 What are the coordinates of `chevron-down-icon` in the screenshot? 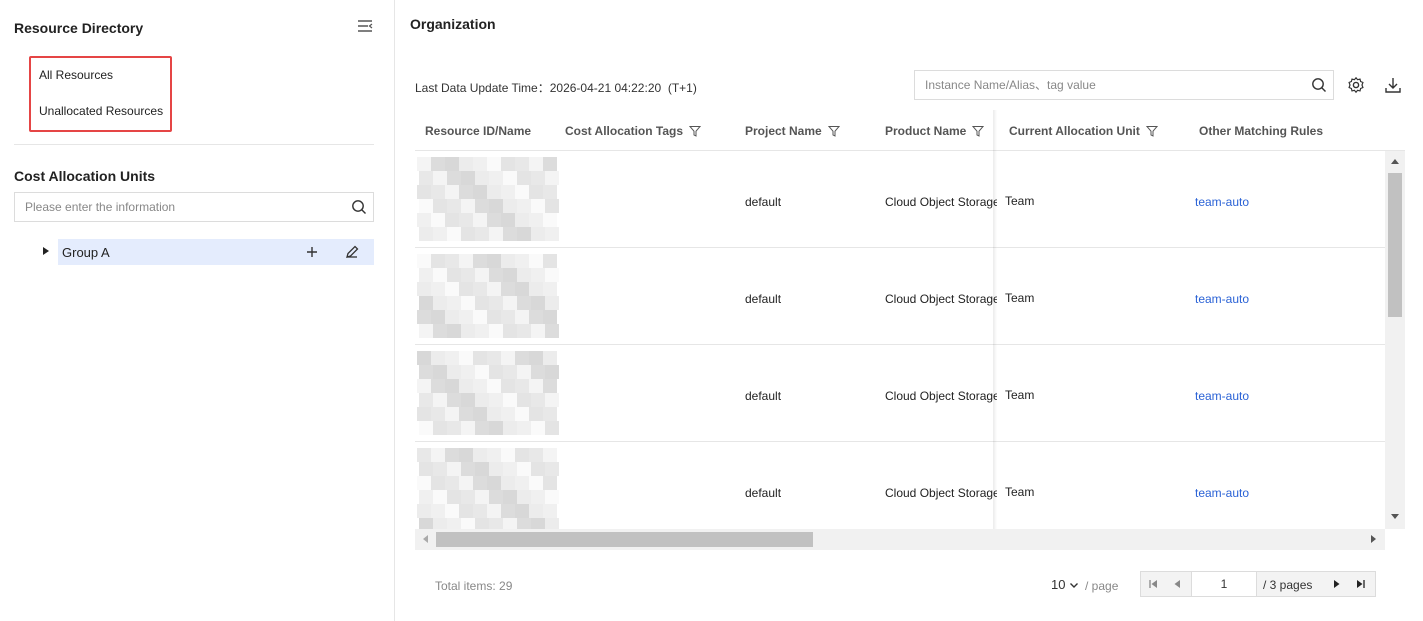 It's located at (1074, 585).